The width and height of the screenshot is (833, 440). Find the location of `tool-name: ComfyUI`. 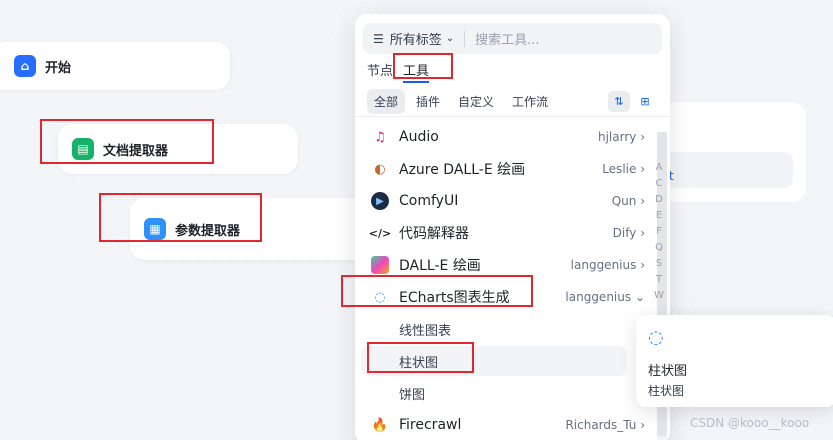

tool-name: ComfyUI is located at coordinates (429, 201).